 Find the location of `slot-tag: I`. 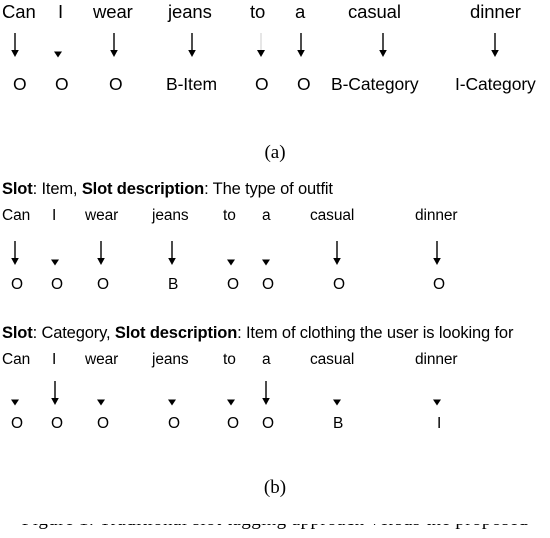

slot-tag: I is located at coordinates (439, 423).